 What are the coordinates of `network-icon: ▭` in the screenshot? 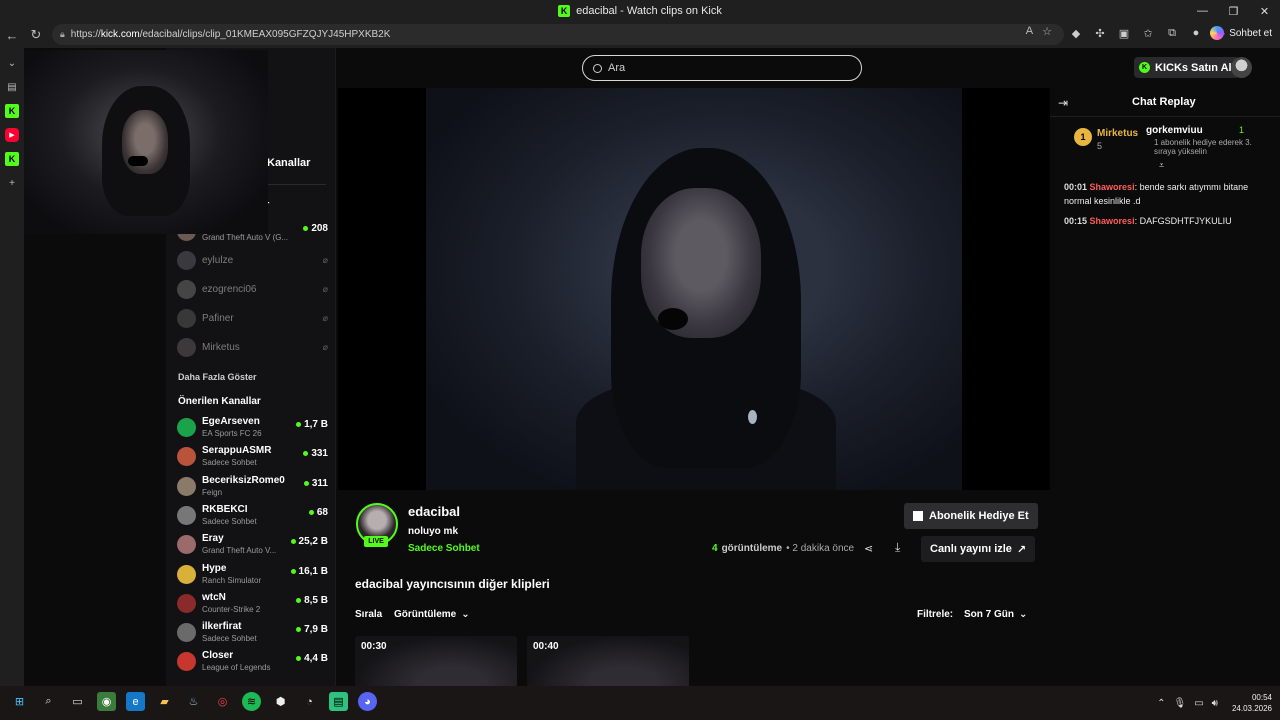 It's located at (1198, 703).